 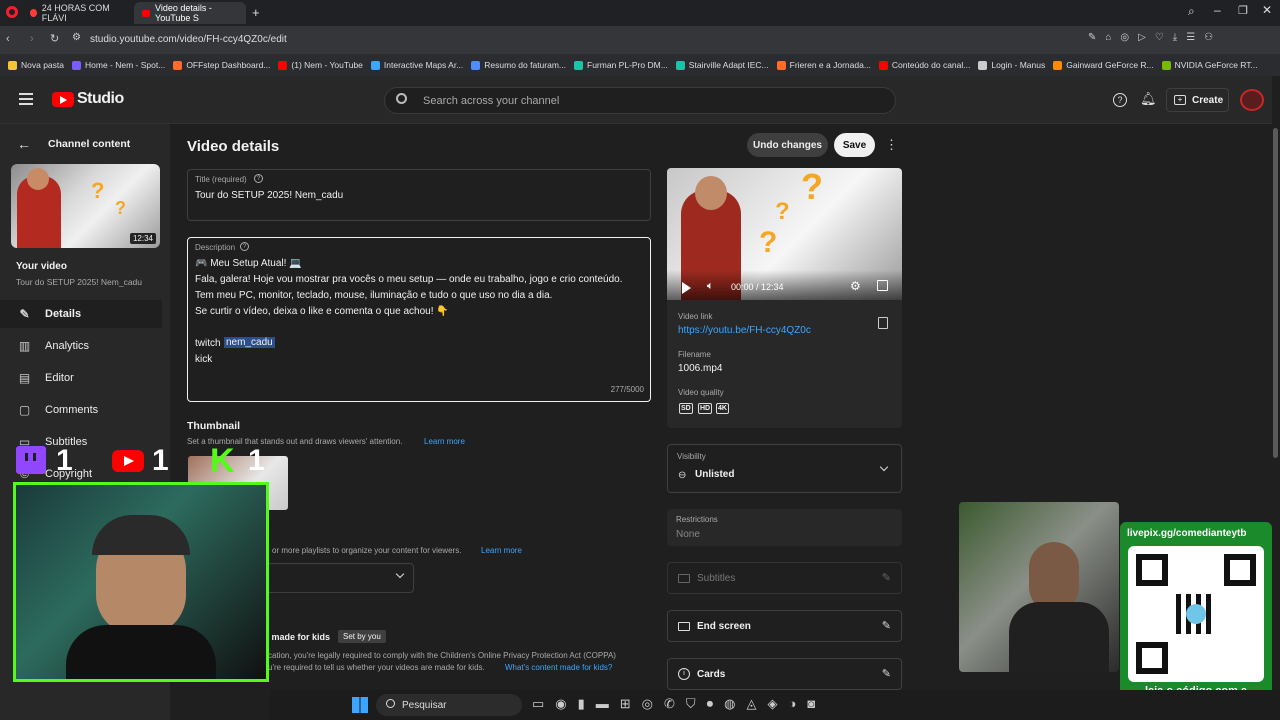 I want to click on sidebar-item-comments: ▢ Comments, so click(x=81, y=410).